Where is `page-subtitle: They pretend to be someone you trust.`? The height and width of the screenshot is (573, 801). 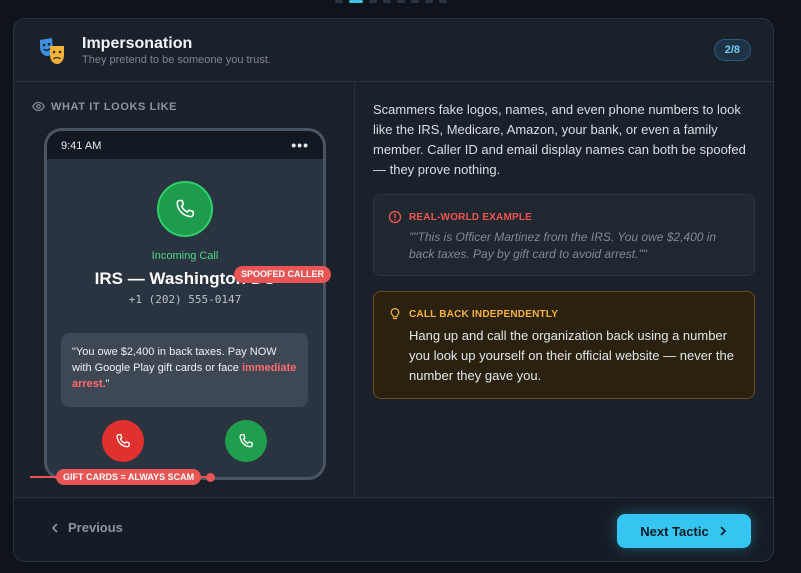
page-subtitle: They pretend to be someone you trust. is located at coordinates (176, 60).